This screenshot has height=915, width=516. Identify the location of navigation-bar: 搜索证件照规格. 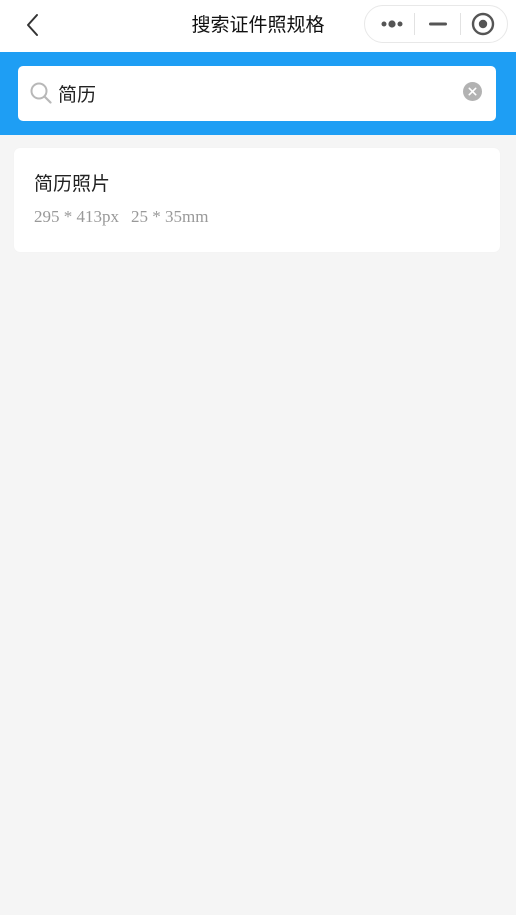
(258, 26).